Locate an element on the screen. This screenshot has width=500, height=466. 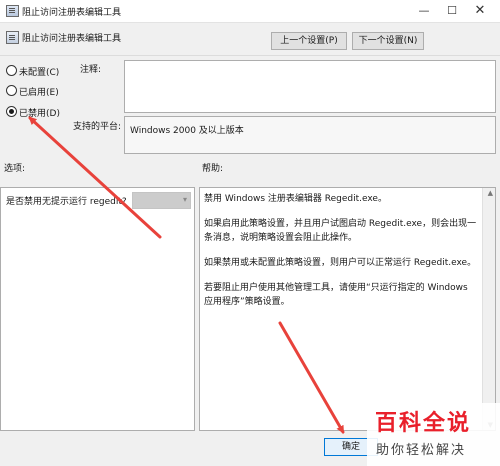
window-title: 阻止访问注册表编辑工具 is located at coordinates (72, 13).